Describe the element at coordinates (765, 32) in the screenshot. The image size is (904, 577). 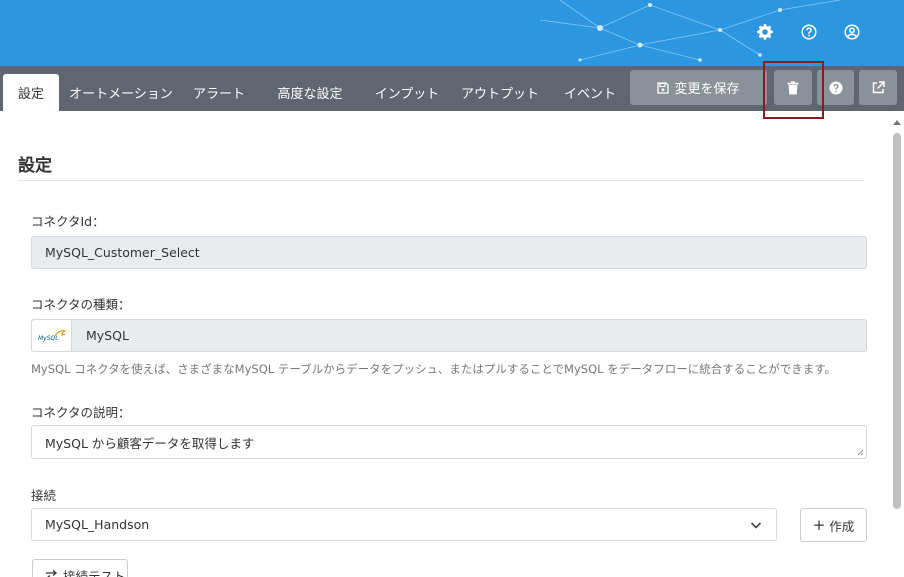
I see `gear-icon` at that location.